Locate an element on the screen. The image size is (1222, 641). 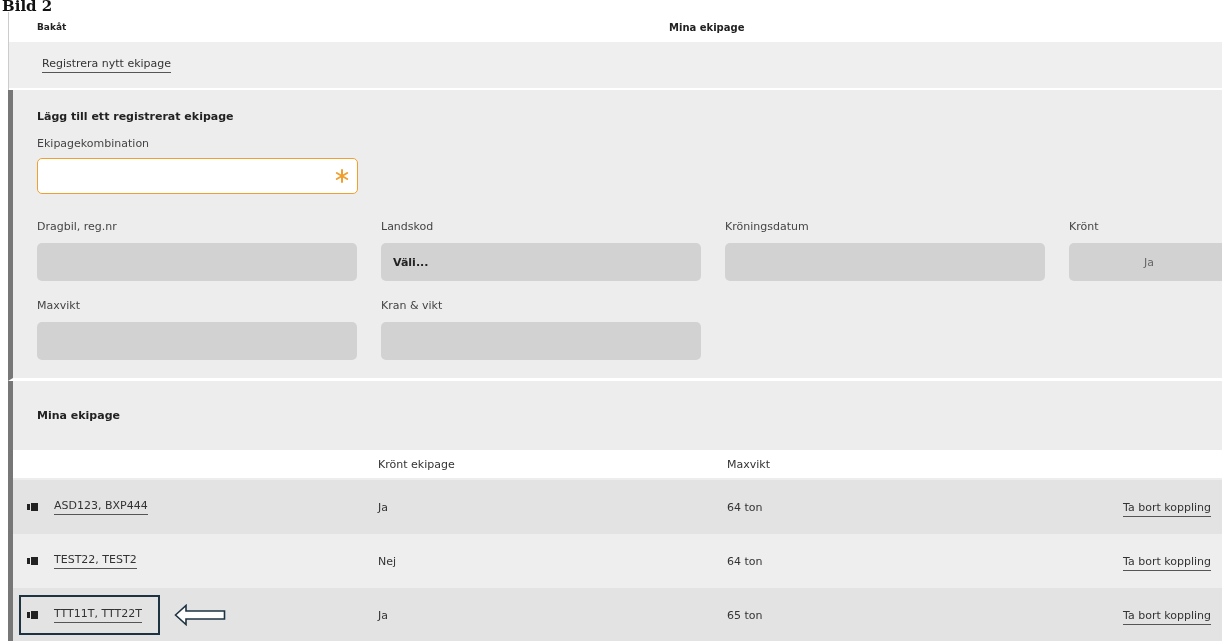
field-label: Kran & vikt is located at coordinates (412, 305).